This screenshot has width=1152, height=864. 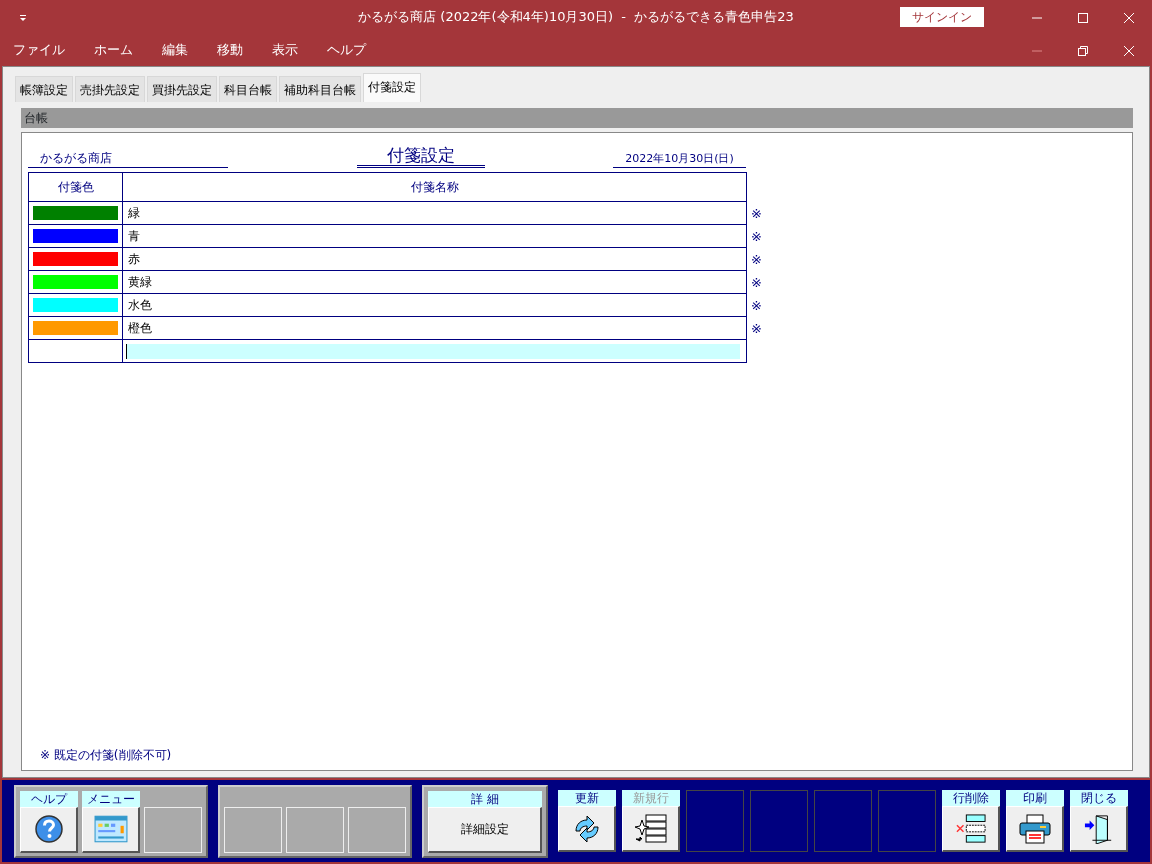 I want to click on company-name: かるがる商店, so click(x=128, y=159).